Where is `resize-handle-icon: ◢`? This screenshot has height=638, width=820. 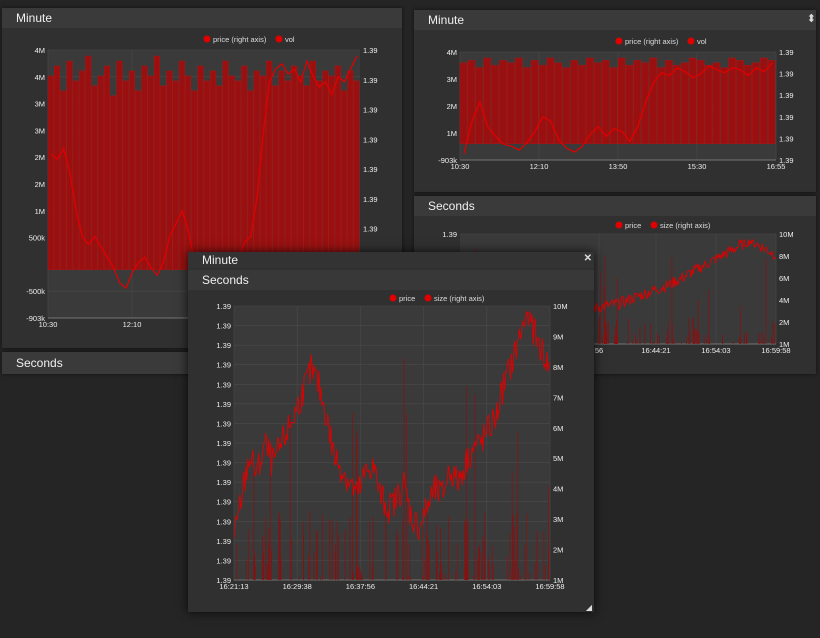
resize-handle-icon: ◢ is located at coordinates (589, 607).